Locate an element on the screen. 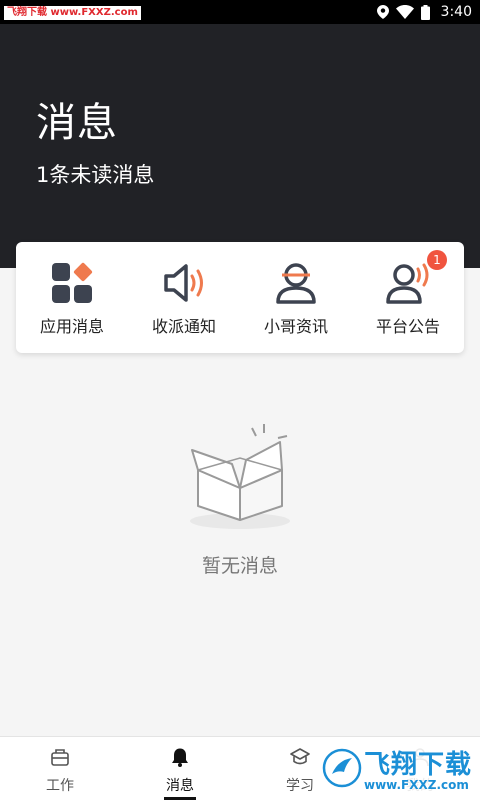 The width and height of the screenshot is (480, 800). nav-item-work: 工作 is located at coordinates (60, 768).